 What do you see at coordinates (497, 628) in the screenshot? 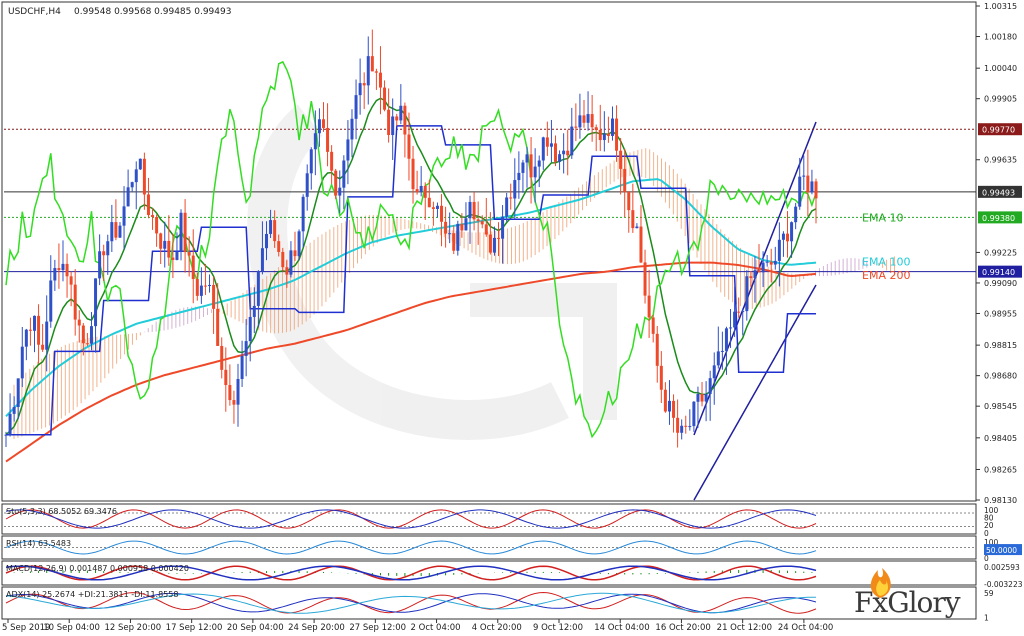
I see `time-tick-label: 4 Oct 20:00` at bounding box center [497, 628].